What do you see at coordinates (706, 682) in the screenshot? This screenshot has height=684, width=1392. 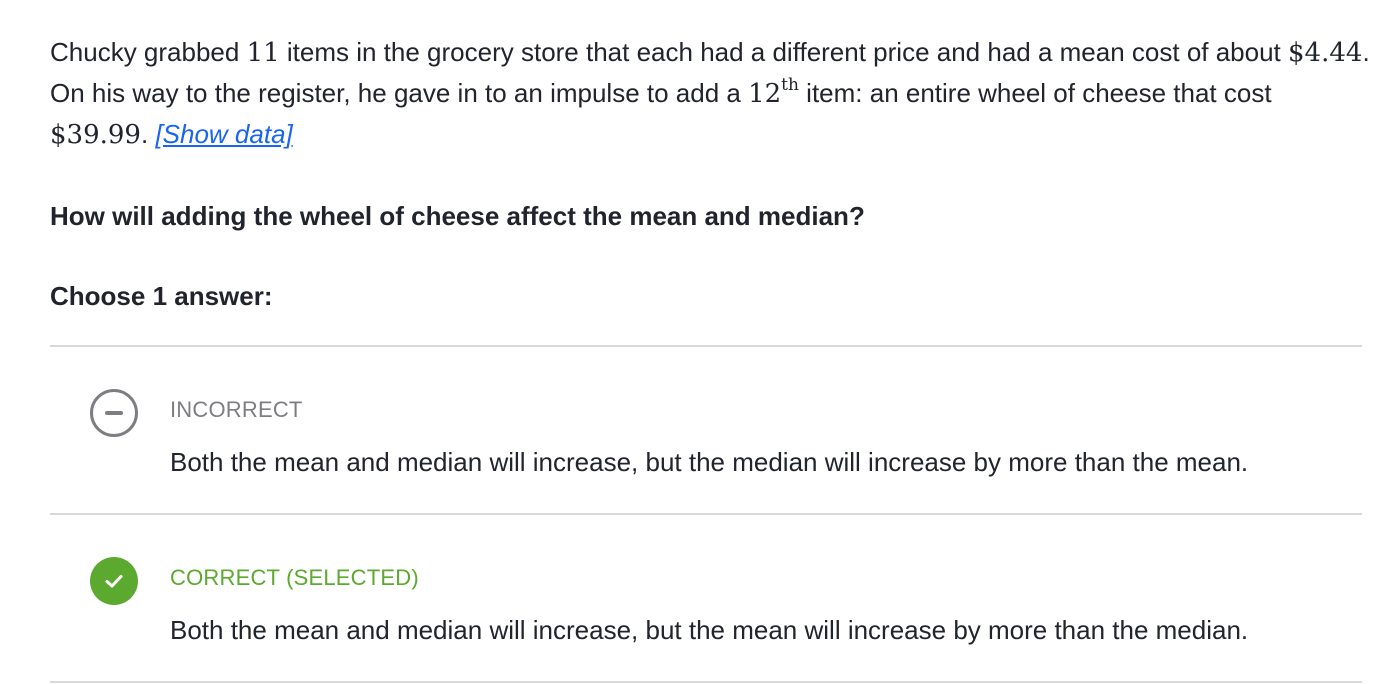 I see `divider` at bounding box center [706, 682].